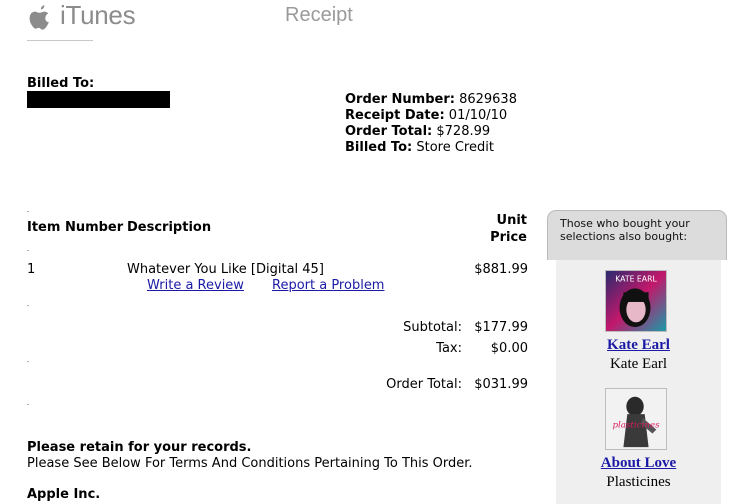 This screenshot has height=504, width=749. What do you see at coordinates (508, 237) in the screenshot?
I see `price-label: Price` at bounding box center [508, 237].